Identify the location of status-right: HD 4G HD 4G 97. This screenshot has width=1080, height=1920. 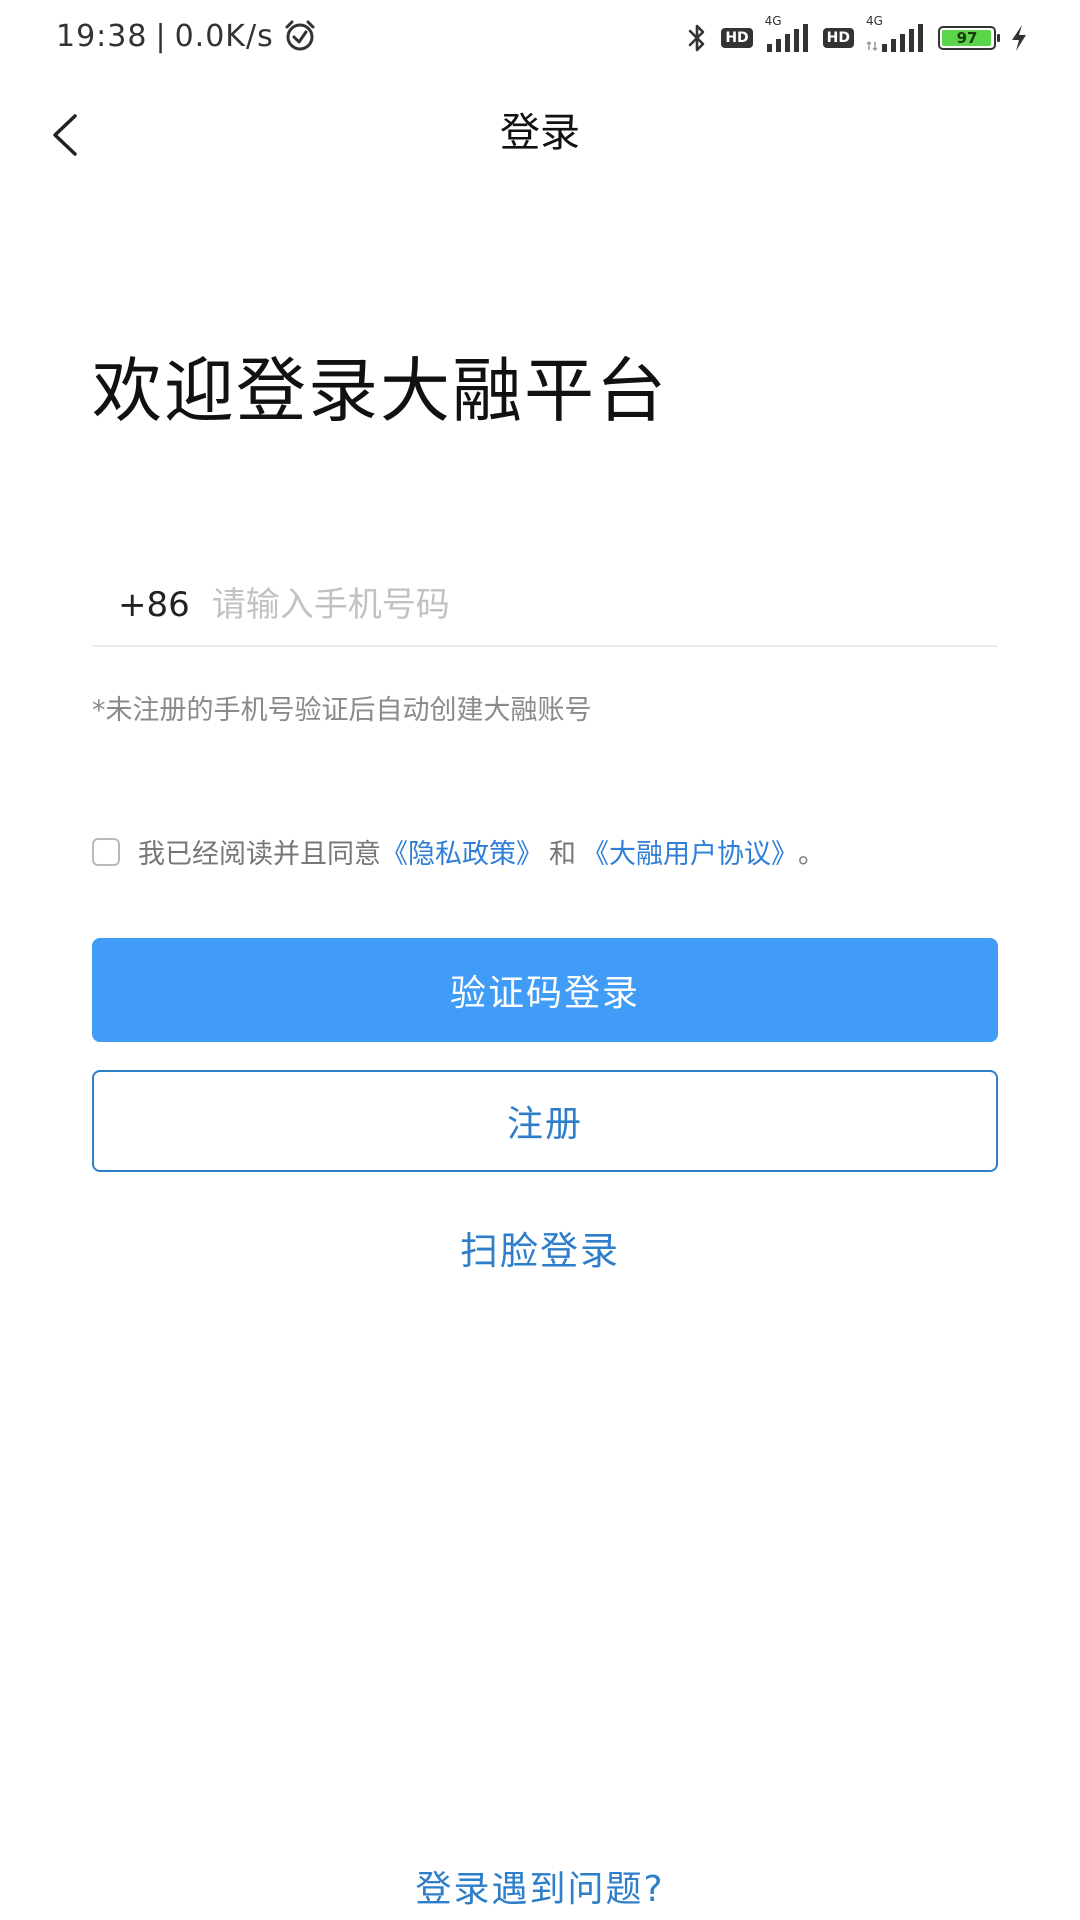
(857, 36).